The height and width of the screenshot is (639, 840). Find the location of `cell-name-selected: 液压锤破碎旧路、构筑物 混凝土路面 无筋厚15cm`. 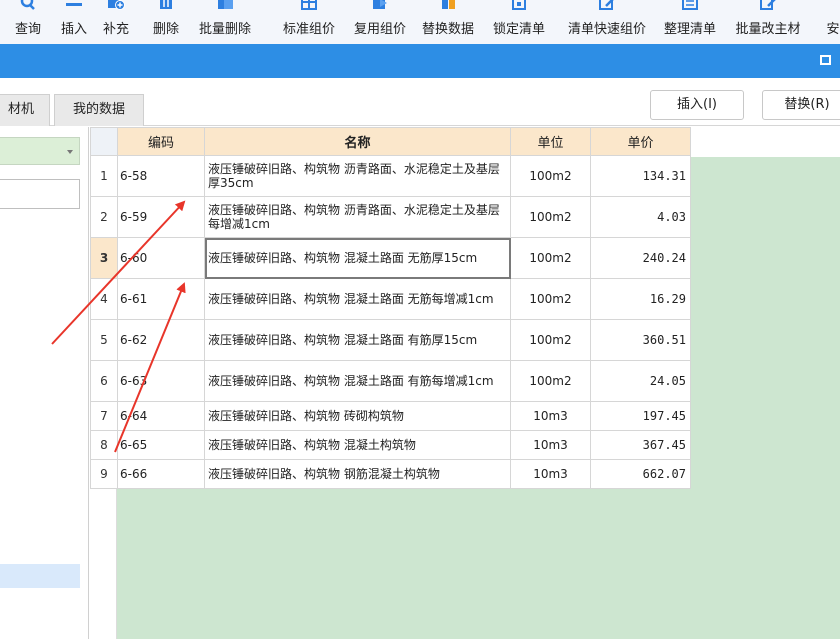

cell-name-selected: 液压锤破碎旧路、构筑物 混凝土路面 无筋厚15cm is located at coordinates (357, 258).